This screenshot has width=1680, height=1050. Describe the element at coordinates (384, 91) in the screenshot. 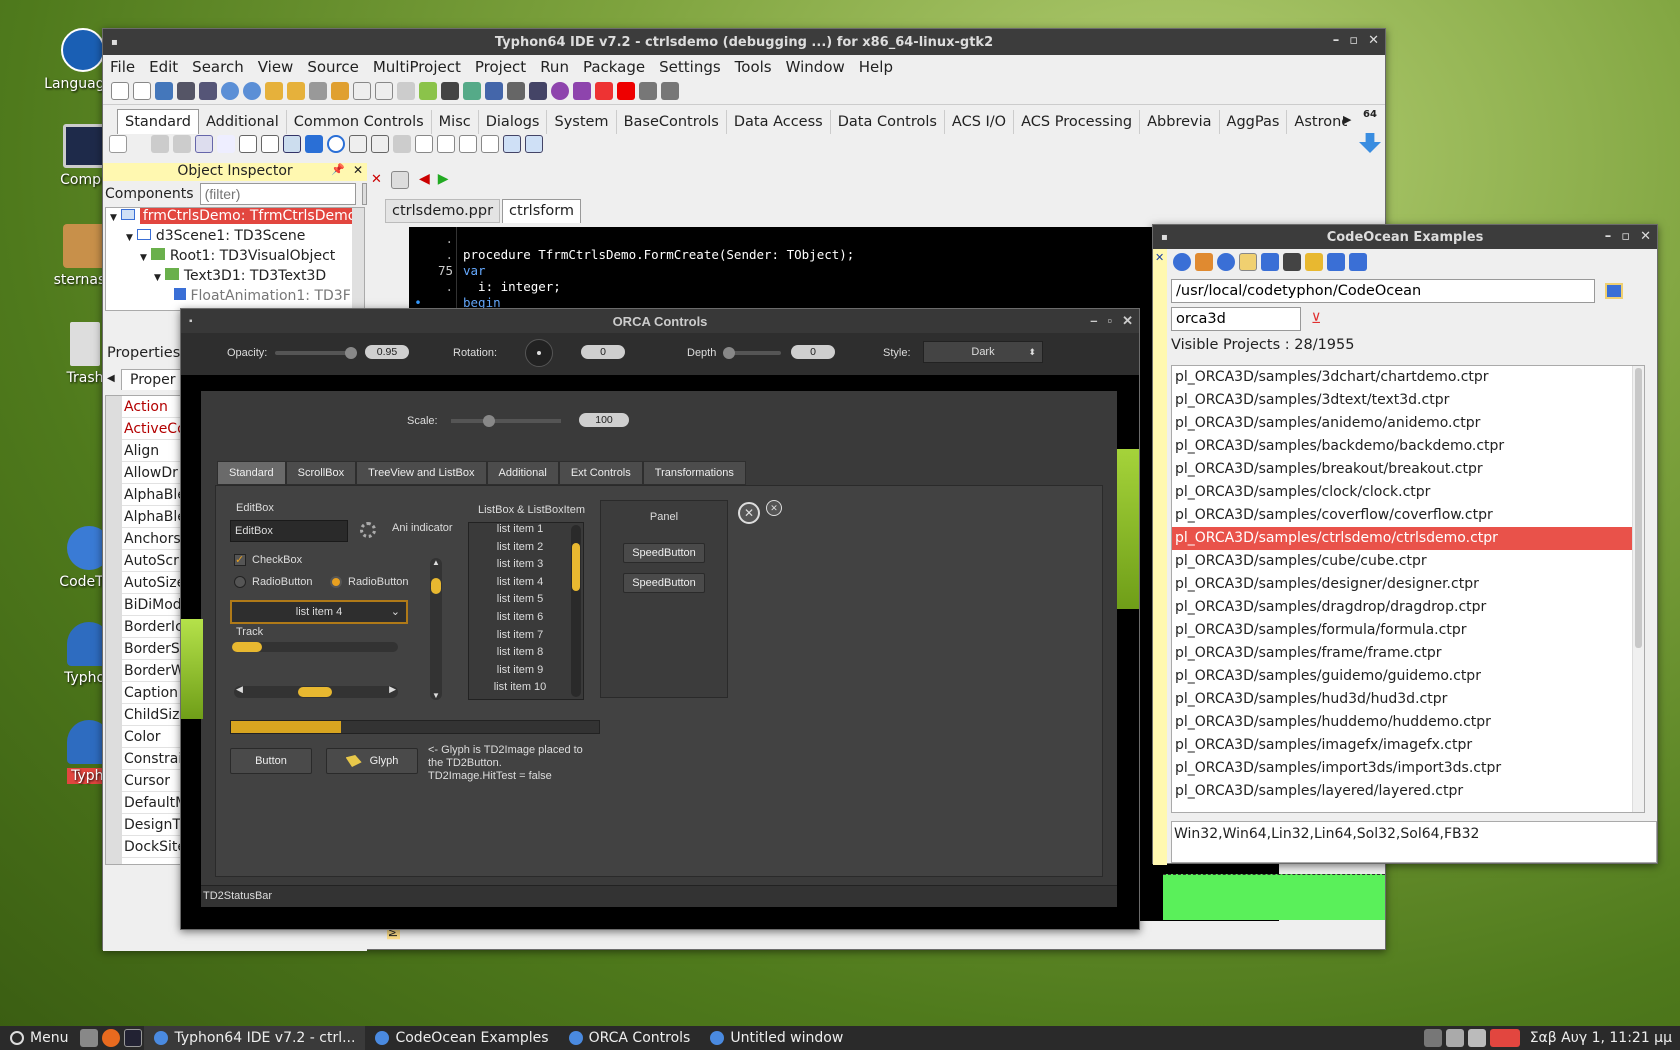

I see `forms-icon` at that location.